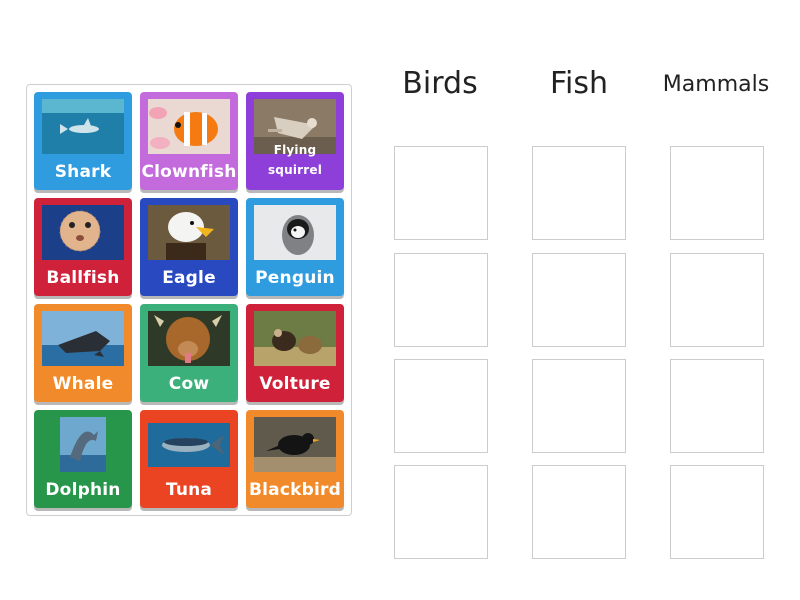  I want to click on card-label: Flying squirrel, so click(295, 160).